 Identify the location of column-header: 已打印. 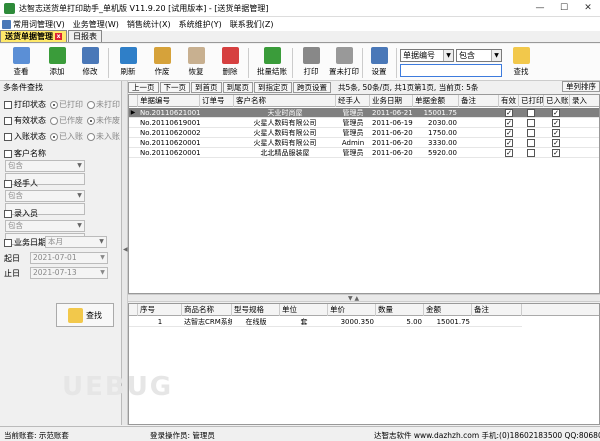
(531, 101).